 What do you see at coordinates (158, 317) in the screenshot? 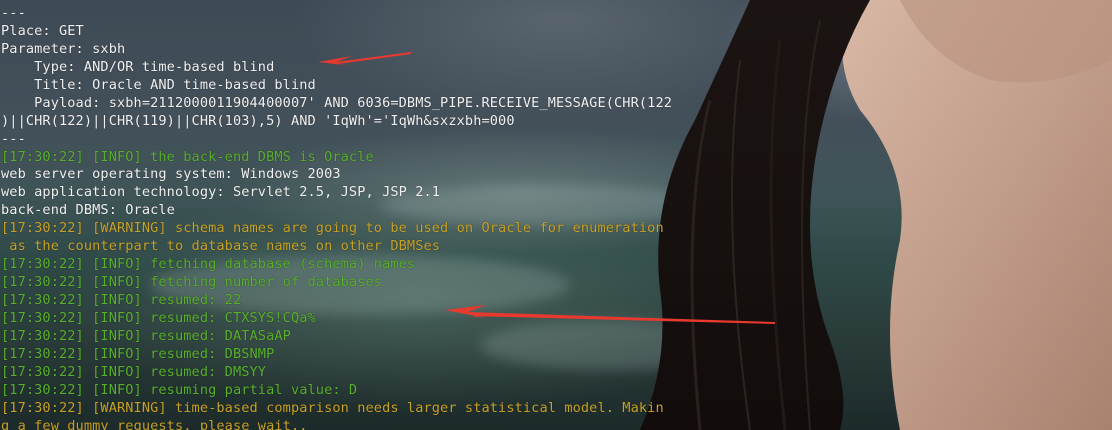
I see `info-line: [17:30:22] [INFO] resumed: CTXSYS!CQa%` at bounding box center [158, 317].